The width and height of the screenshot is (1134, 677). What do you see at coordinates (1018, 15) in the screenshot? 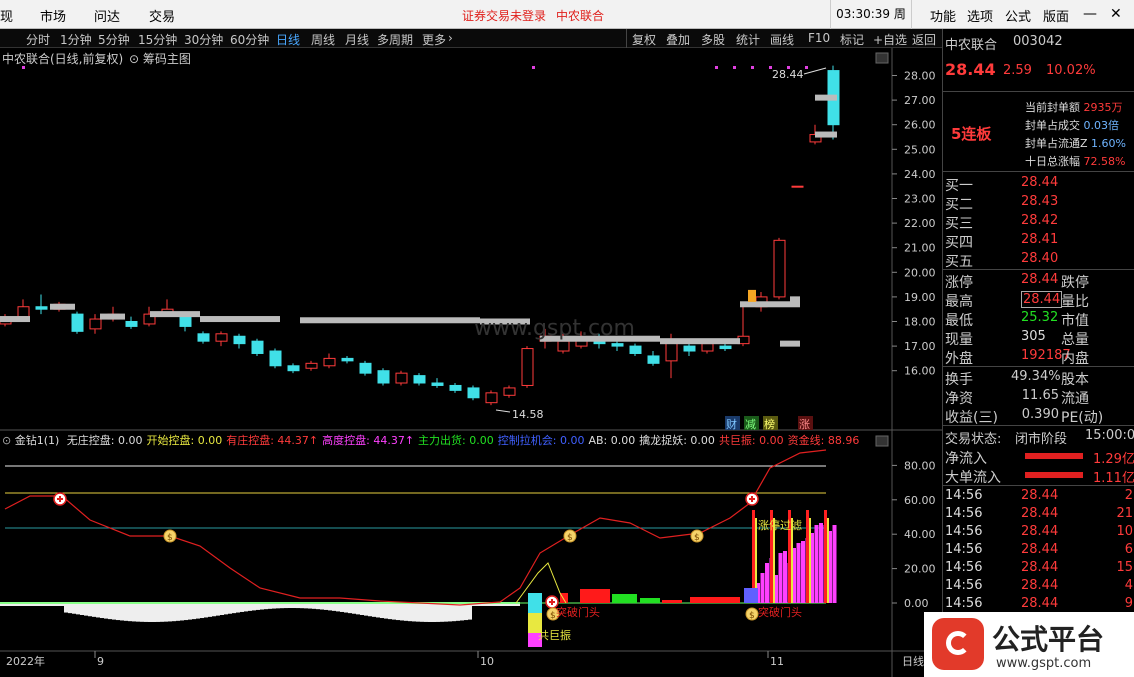
I see `menu-item-formula: 公式` at bounding box center [1018, 15].